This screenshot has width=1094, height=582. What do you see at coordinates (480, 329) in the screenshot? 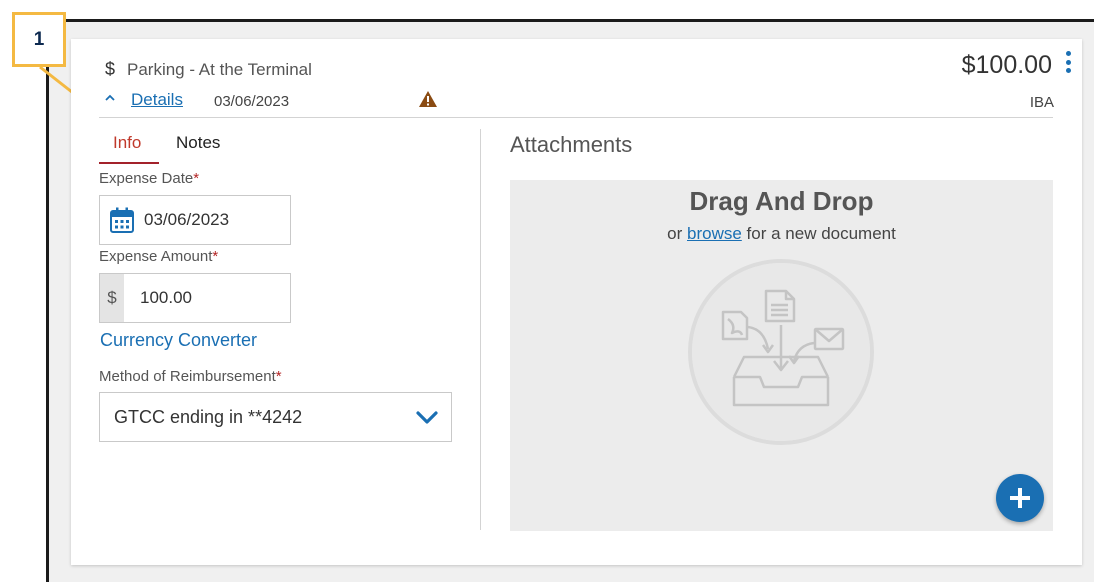
I see `column-divider` at bounding box center [480, 329].